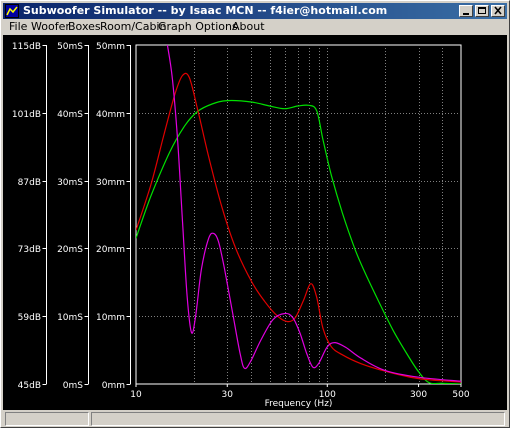 This screenshot has height=428, width=510. What do you see at coordinates (110, 47) in the screenshot?
I see `y-tick-label-excursion: 50mm` at bounding box center [110, 47].